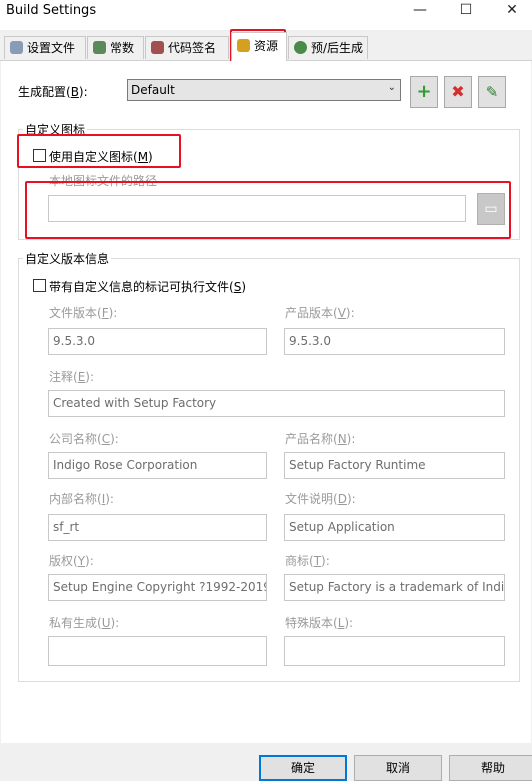 The height and width of the screenshot is (781, 532). I want to click on custom-icon-group-title: 自定义图标, so click(55, 130).